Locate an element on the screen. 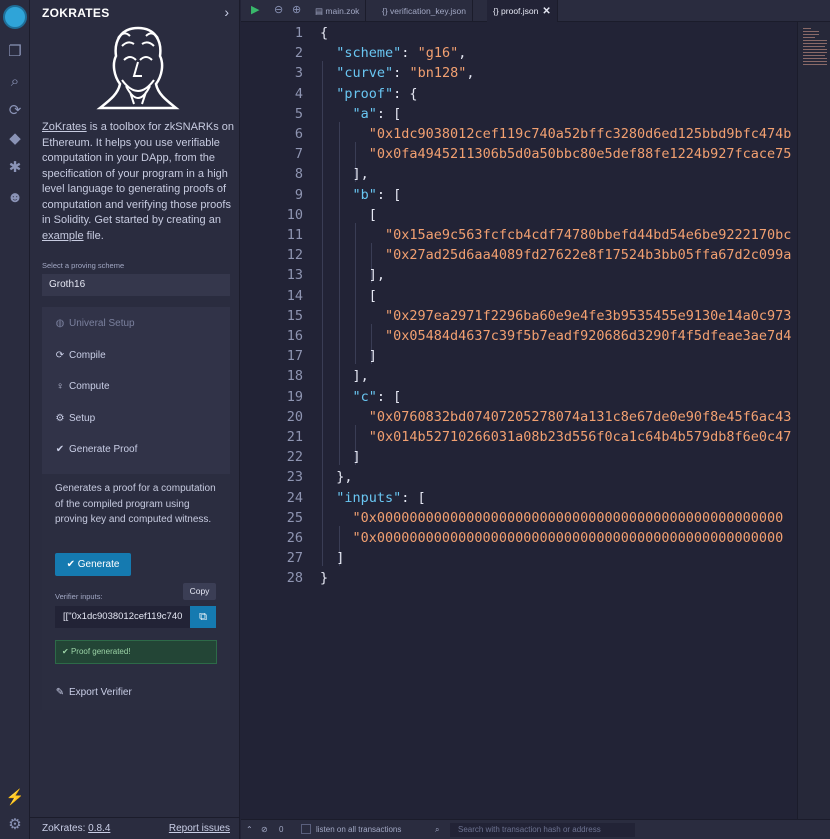 The image size is (830, 839). step-generate-proof: ✔ Generate Proof is located at coordinates (96, 449).